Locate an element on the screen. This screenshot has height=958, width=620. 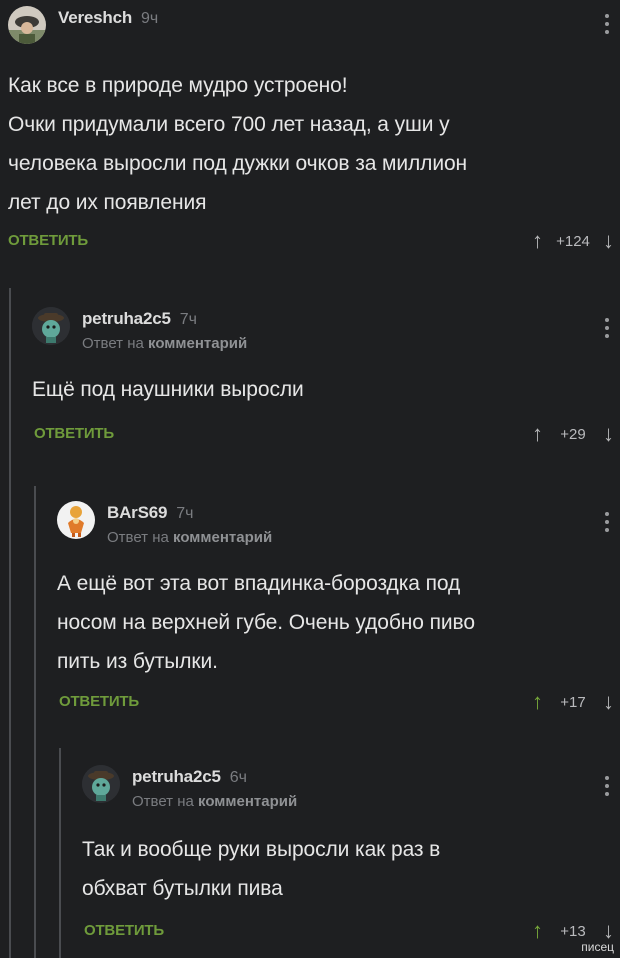
comment-text: Ещё под наушники выросли is located at coordinates (317, 389).